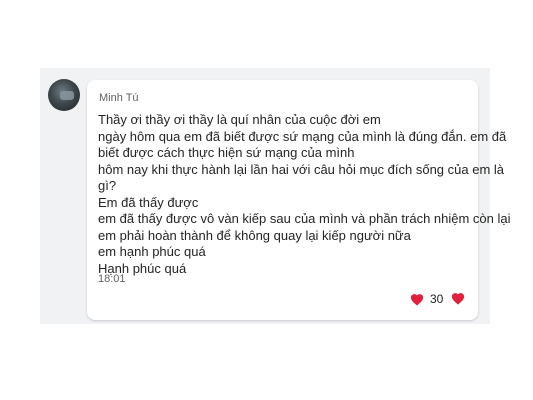 Image resolution: width=533 pixels, height=400 pixels. I want to click on reaction-count: 30, so click(437, 299).